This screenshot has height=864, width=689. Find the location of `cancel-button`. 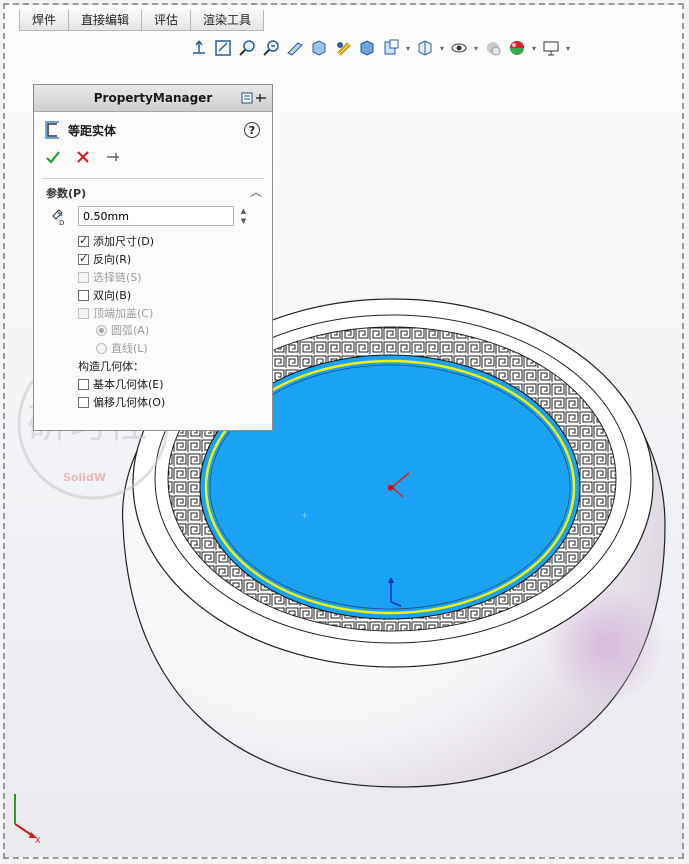

cancel-button is located at coordinates (83, 157).